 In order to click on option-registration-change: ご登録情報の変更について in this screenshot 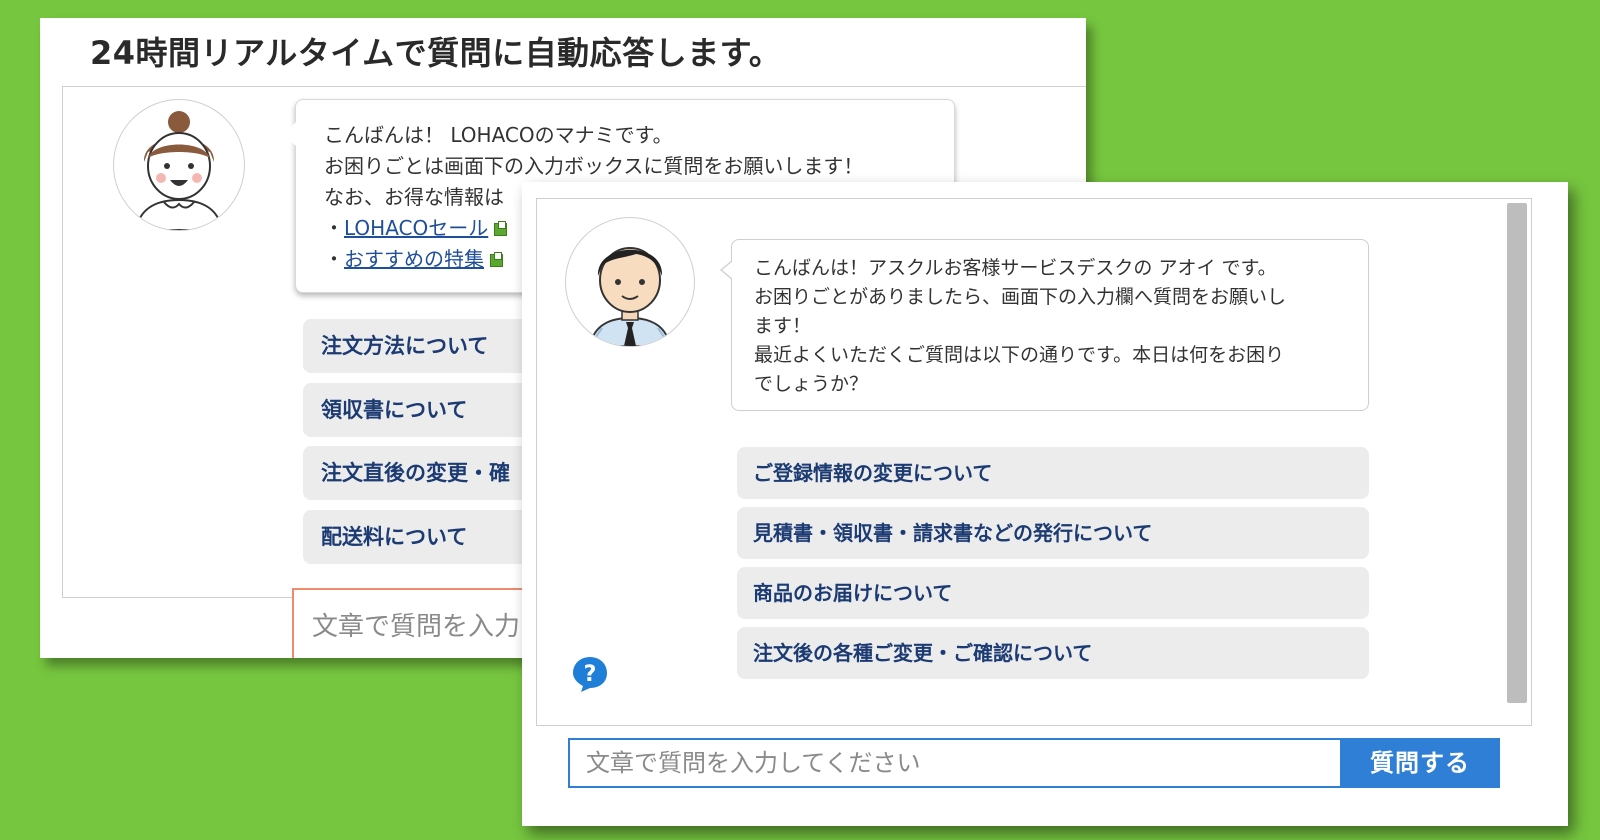, I will do `click(1053, 473)`.